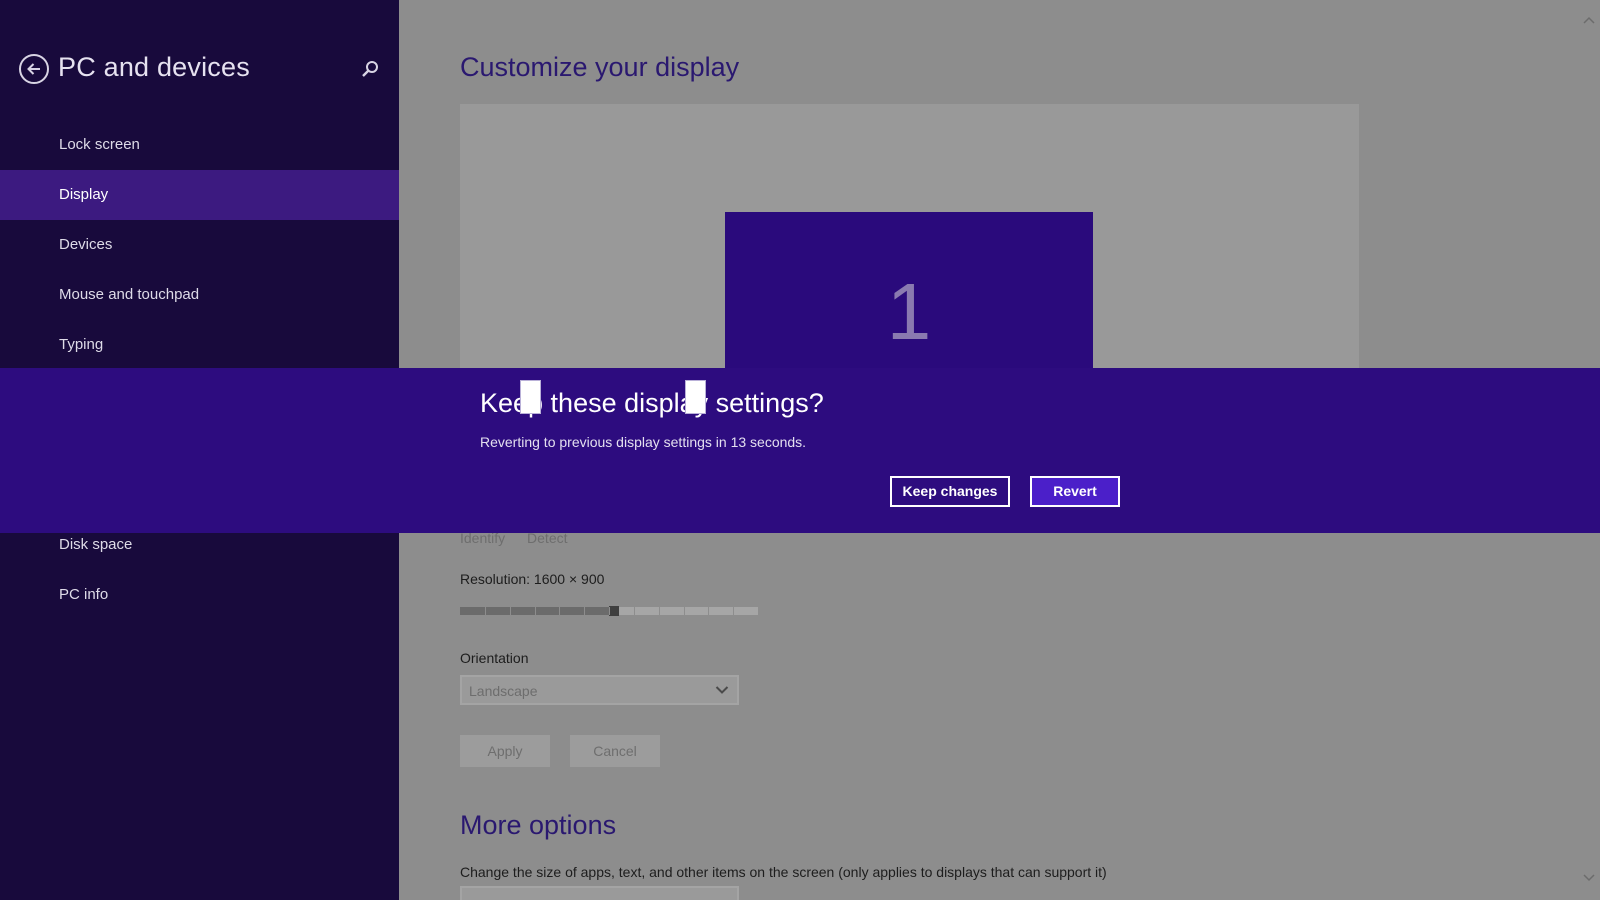 The height and width of the screenshot is (900, 1600). Describe the element at coordinates (1075, 491) in the screenshot. I see `revert-button: Revert` at that location.